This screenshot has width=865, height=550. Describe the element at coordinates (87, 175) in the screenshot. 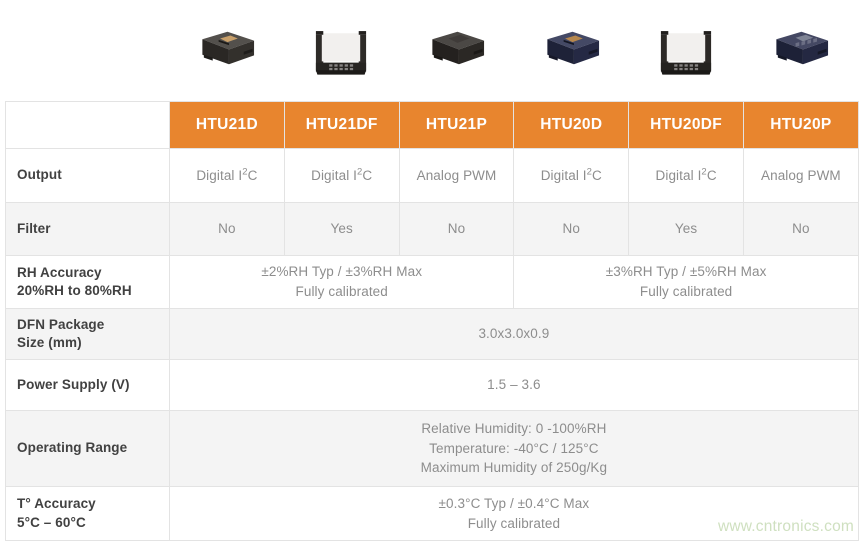

I see `row-label-output: Output` at that location.